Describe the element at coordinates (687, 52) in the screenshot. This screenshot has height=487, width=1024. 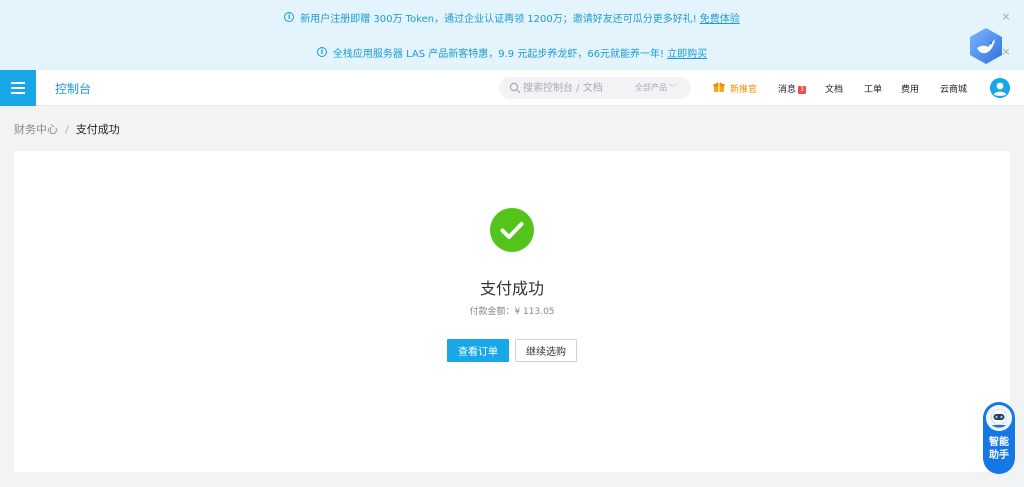
I see `buy-now-link: 立即购买` at that location.